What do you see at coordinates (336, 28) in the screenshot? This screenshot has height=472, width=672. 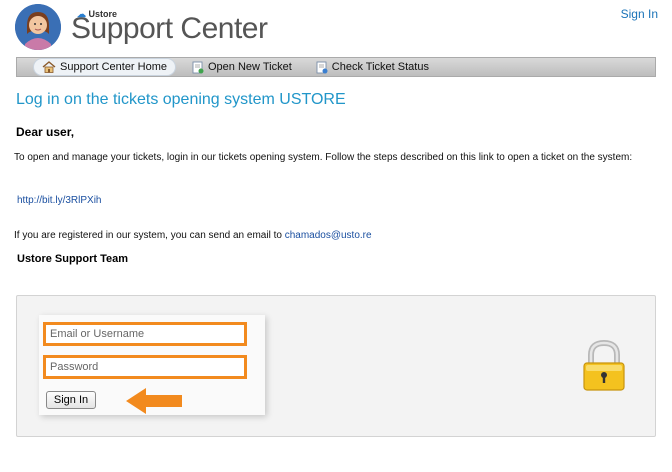 I see `header: ☁ Ustore Support Center Sign In` at bounding box center [336, 28].